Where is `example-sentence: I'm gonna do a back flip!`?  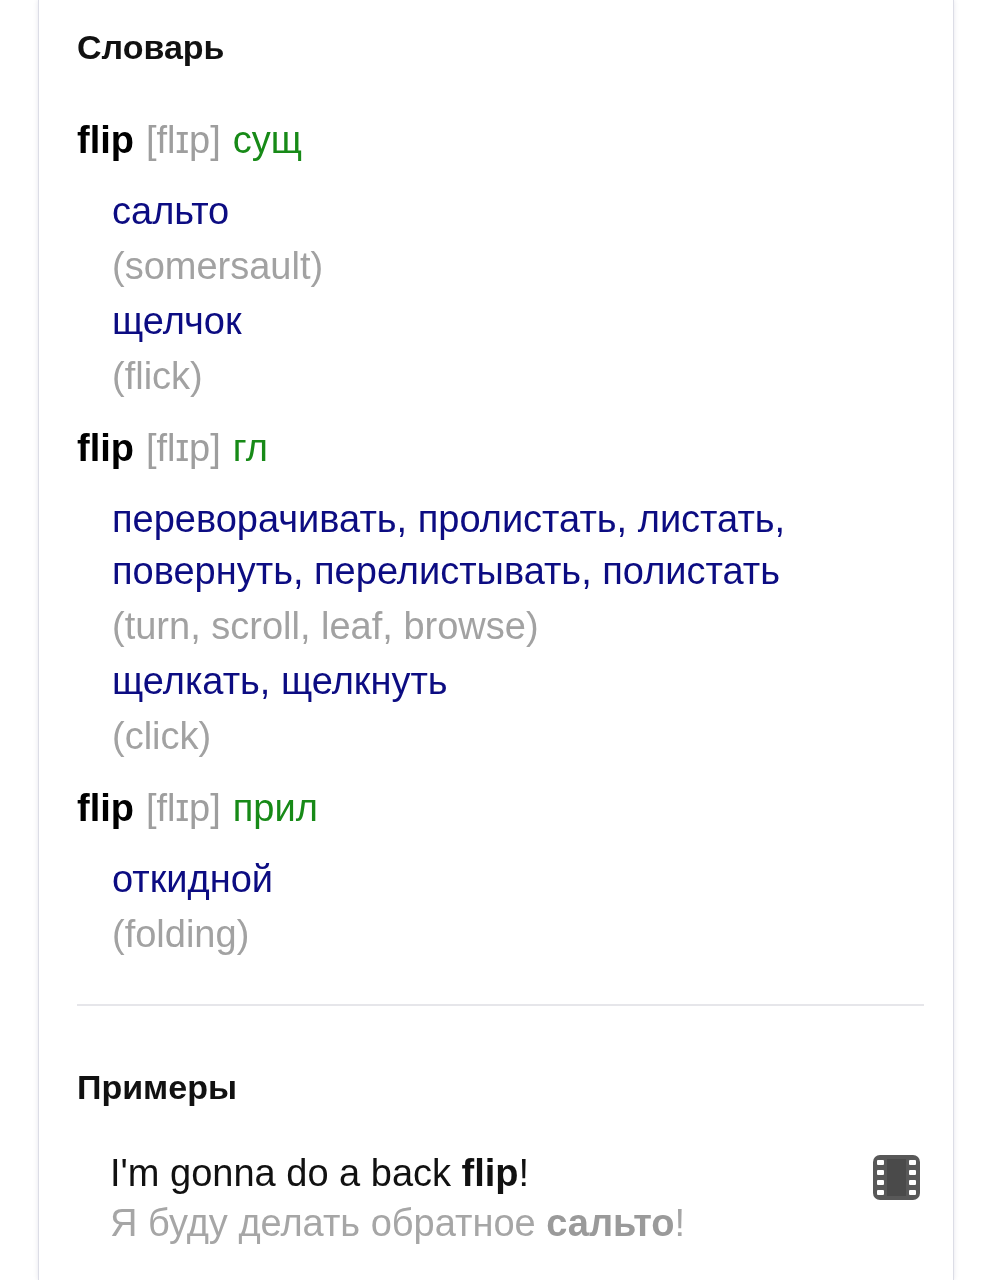
example-sentence: I'm gonna do a back flip! is located at coordinates (320, 1173).